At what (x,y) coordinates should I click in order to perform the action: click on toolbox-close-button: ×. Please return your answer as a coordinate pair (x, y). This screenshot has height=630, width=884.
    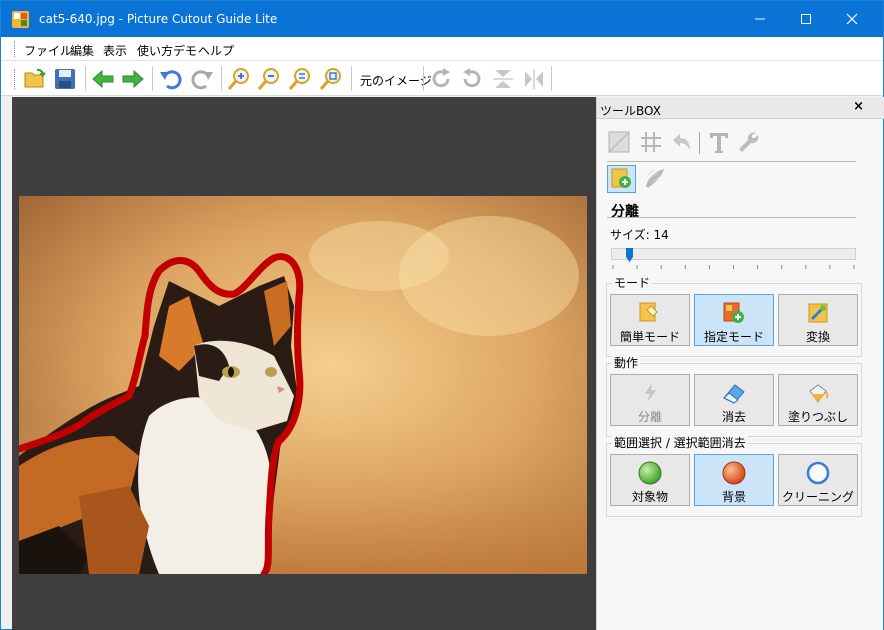
    Looking at the image, I should click on (858, 106).